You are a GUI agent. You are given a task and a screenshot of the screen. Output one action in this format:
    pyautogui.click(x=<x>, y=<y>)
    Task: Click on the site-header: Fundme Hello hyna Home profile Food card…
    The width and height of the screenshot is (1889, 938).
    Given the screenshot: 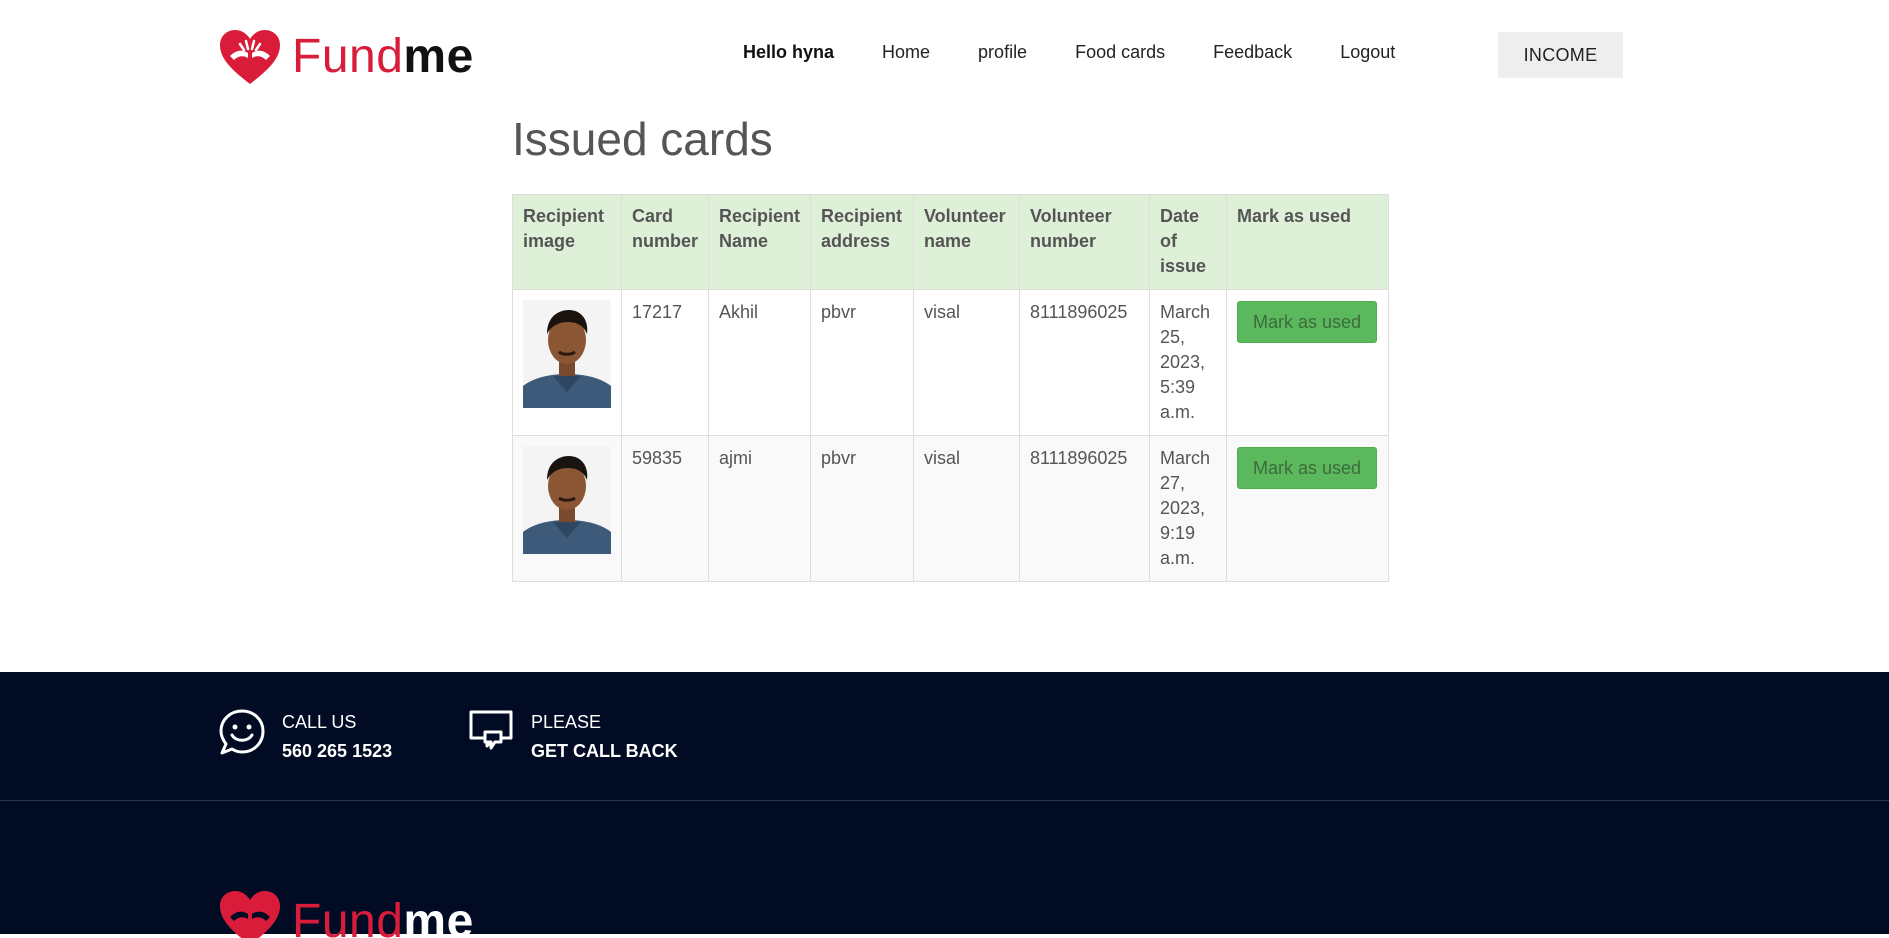 What is the action you would take?
    pyautogui.click(x=944, y=55)
    